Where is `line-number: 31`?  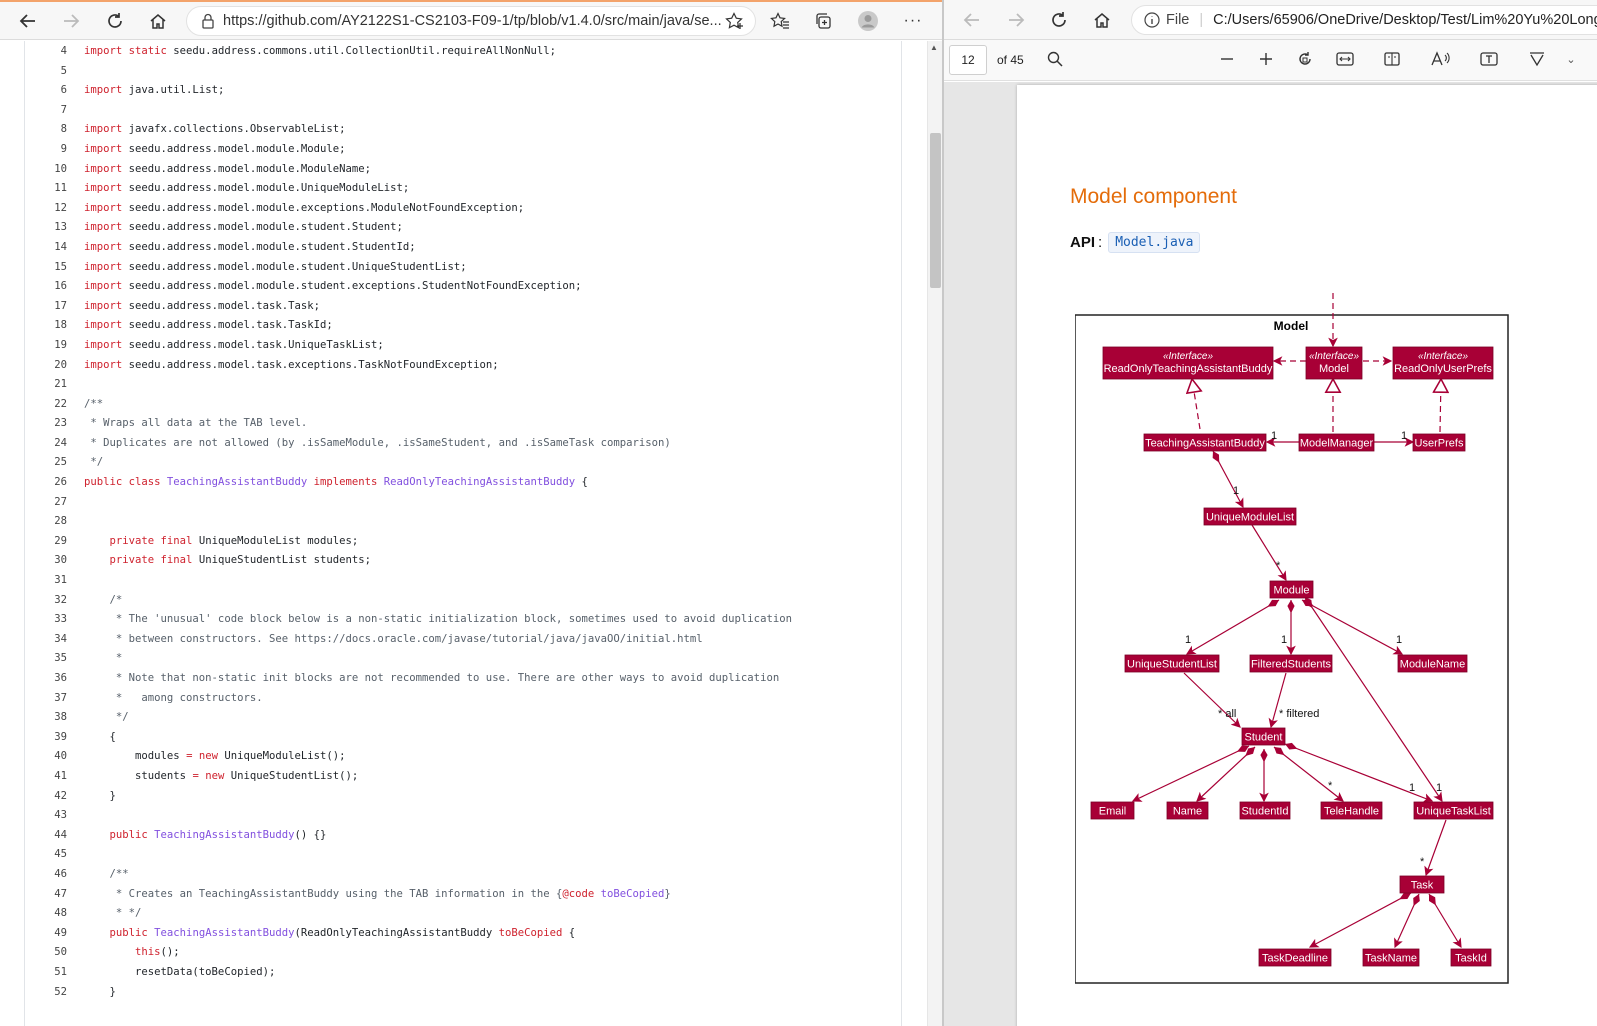
line-number: 31 is located at coordinates (46, 581).